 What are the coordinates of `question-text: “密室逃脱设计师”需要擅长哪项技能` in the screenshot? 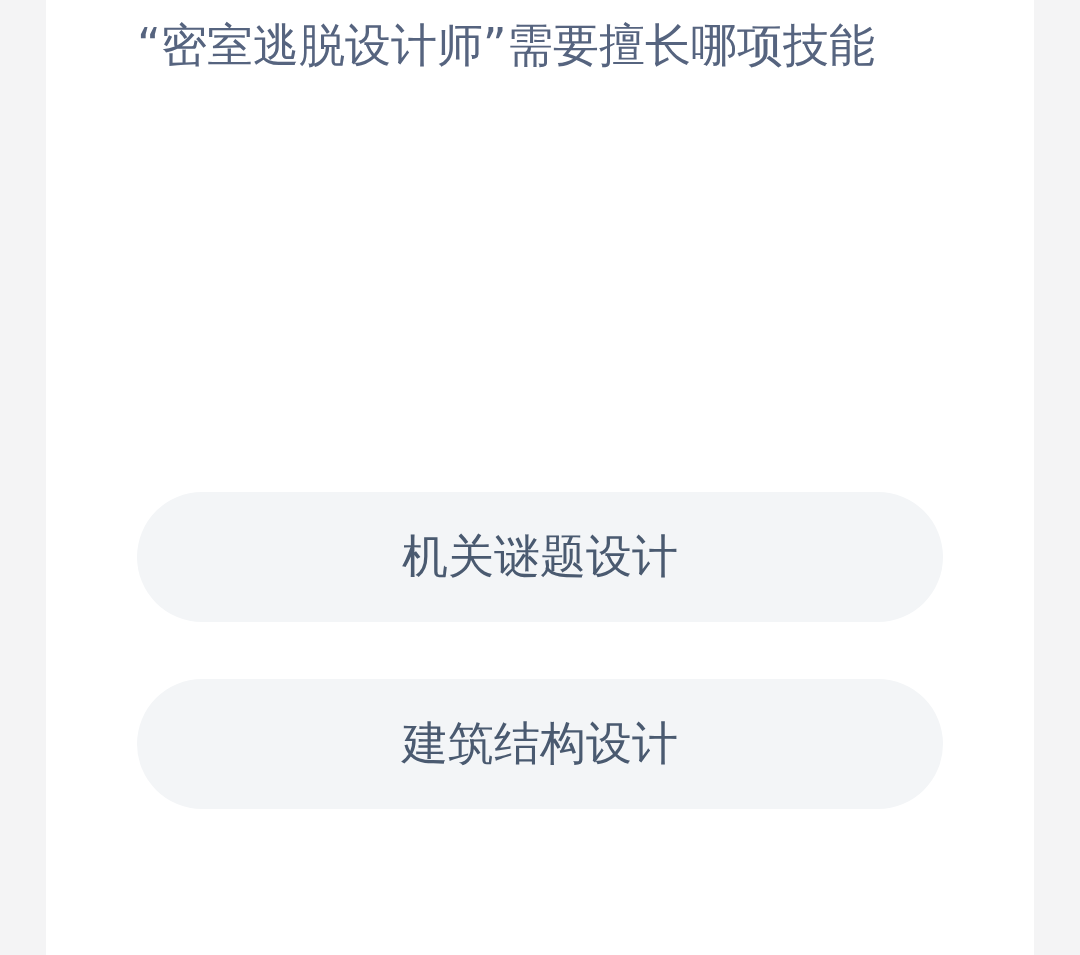 It's located at (506, 45).